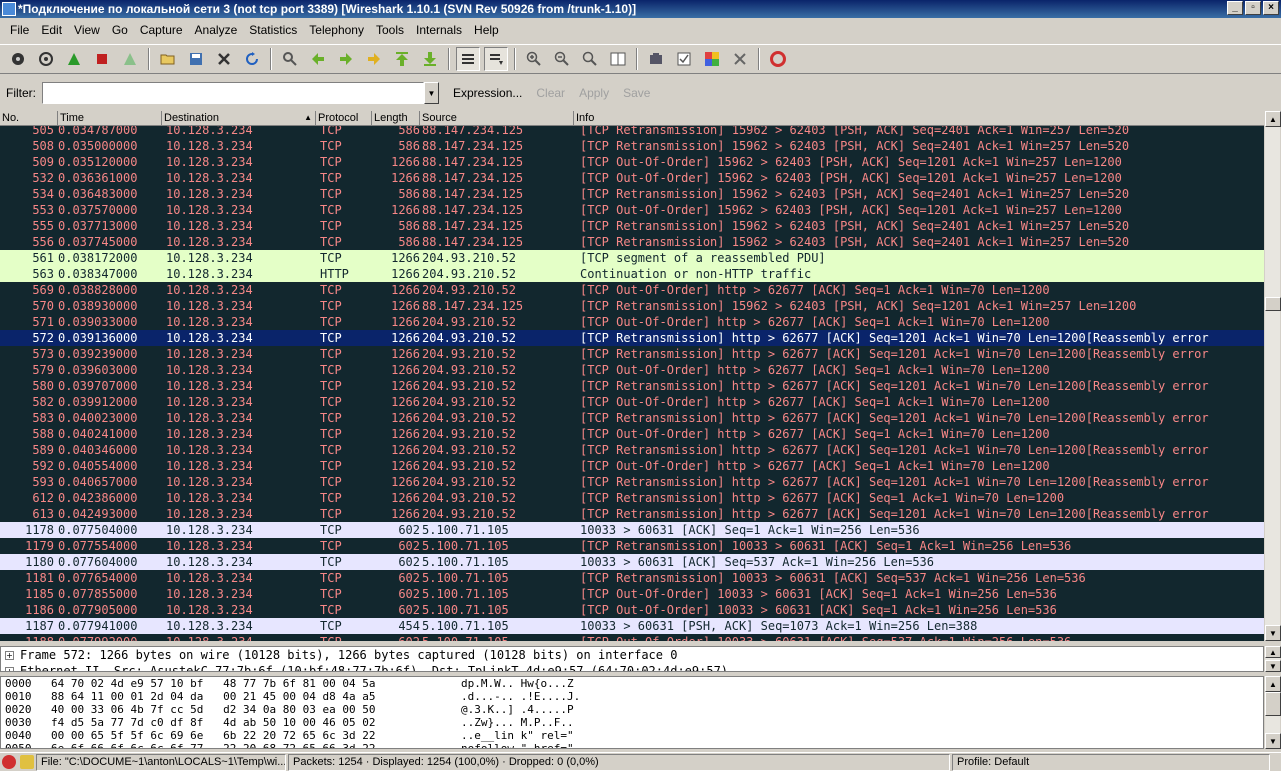 The width and height of the screenshot is (1281, 771). I want to click on coloring-rules-icon, so click(712, 59).